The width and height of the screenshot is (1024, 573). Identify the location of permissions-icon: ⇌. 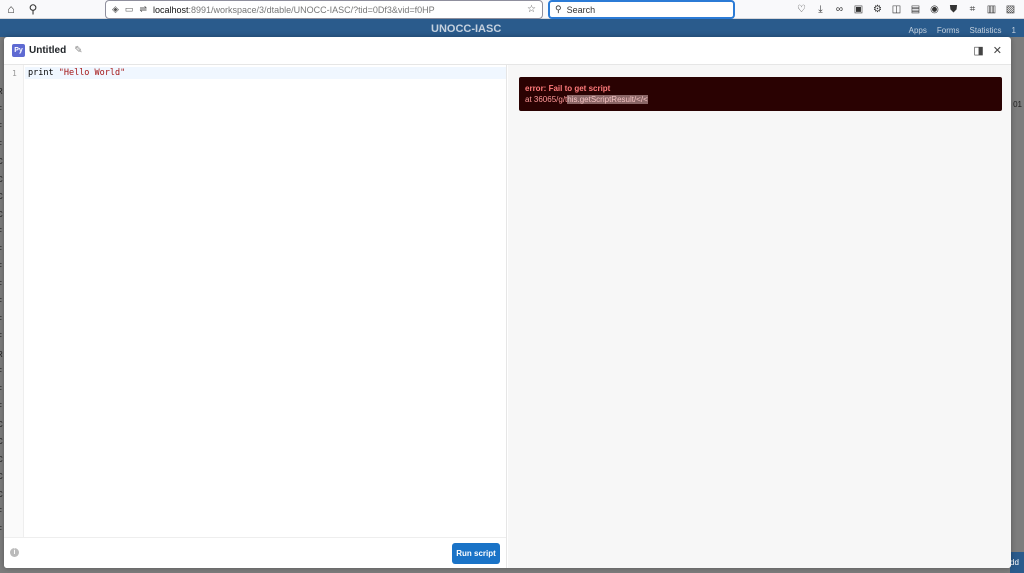
(143, 9).